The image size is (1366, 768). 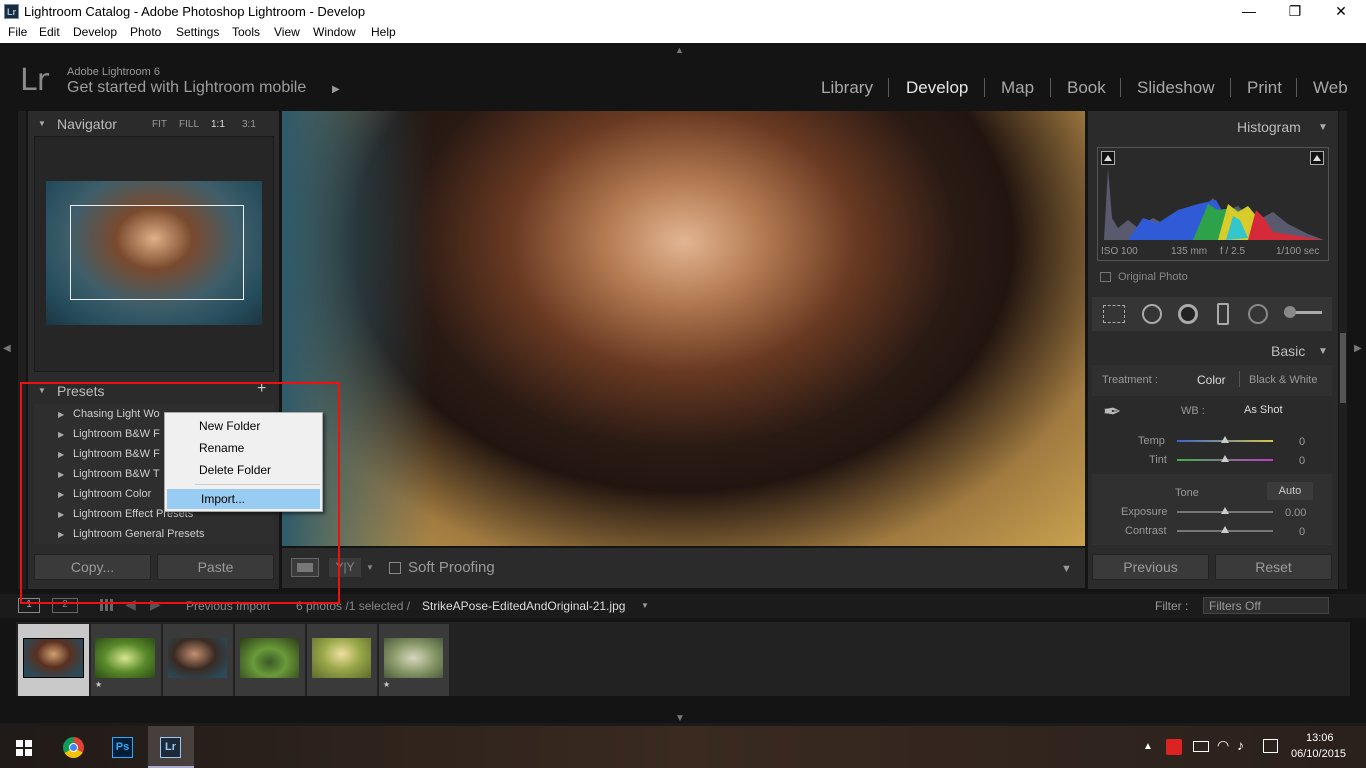 What do you see at coordinates (383, 32) in the screenshot?
I see `menu-help: Help` at bounding box center [383, 32].